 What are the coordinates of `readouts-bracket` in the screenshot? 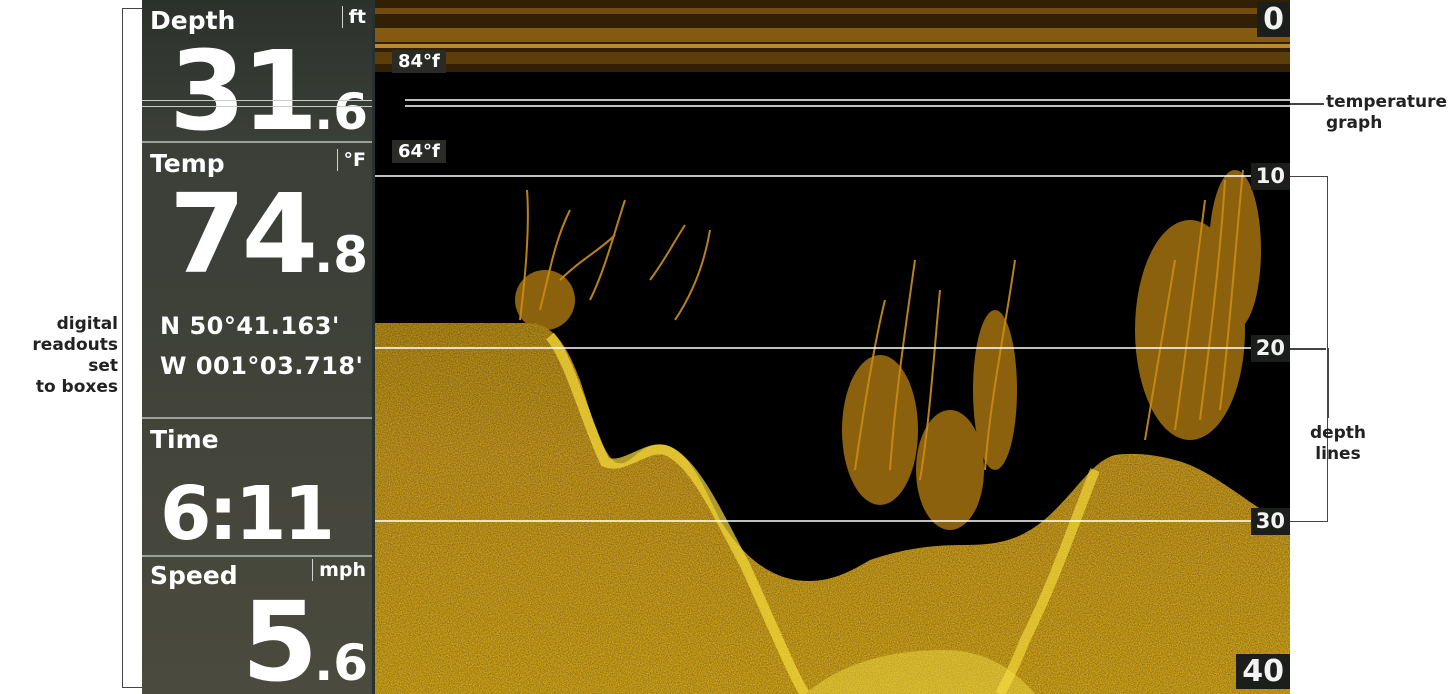 It's located at (132, 348).